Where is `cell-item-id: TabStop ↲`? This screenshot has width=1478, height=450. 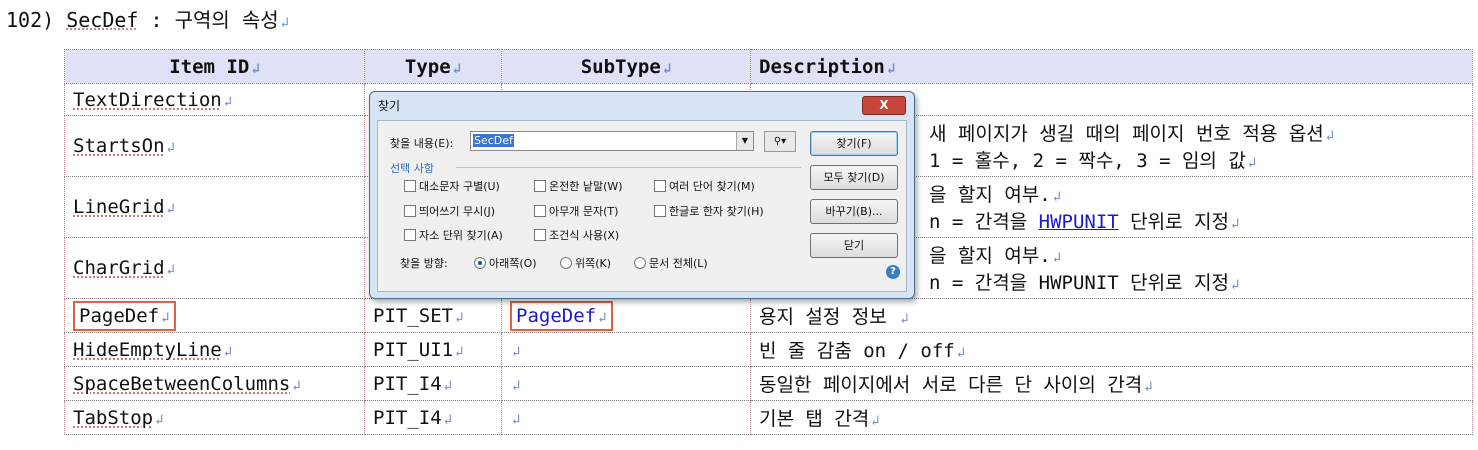
cell-item-id: TabStop ↲ is located at coordinates (214, 417).